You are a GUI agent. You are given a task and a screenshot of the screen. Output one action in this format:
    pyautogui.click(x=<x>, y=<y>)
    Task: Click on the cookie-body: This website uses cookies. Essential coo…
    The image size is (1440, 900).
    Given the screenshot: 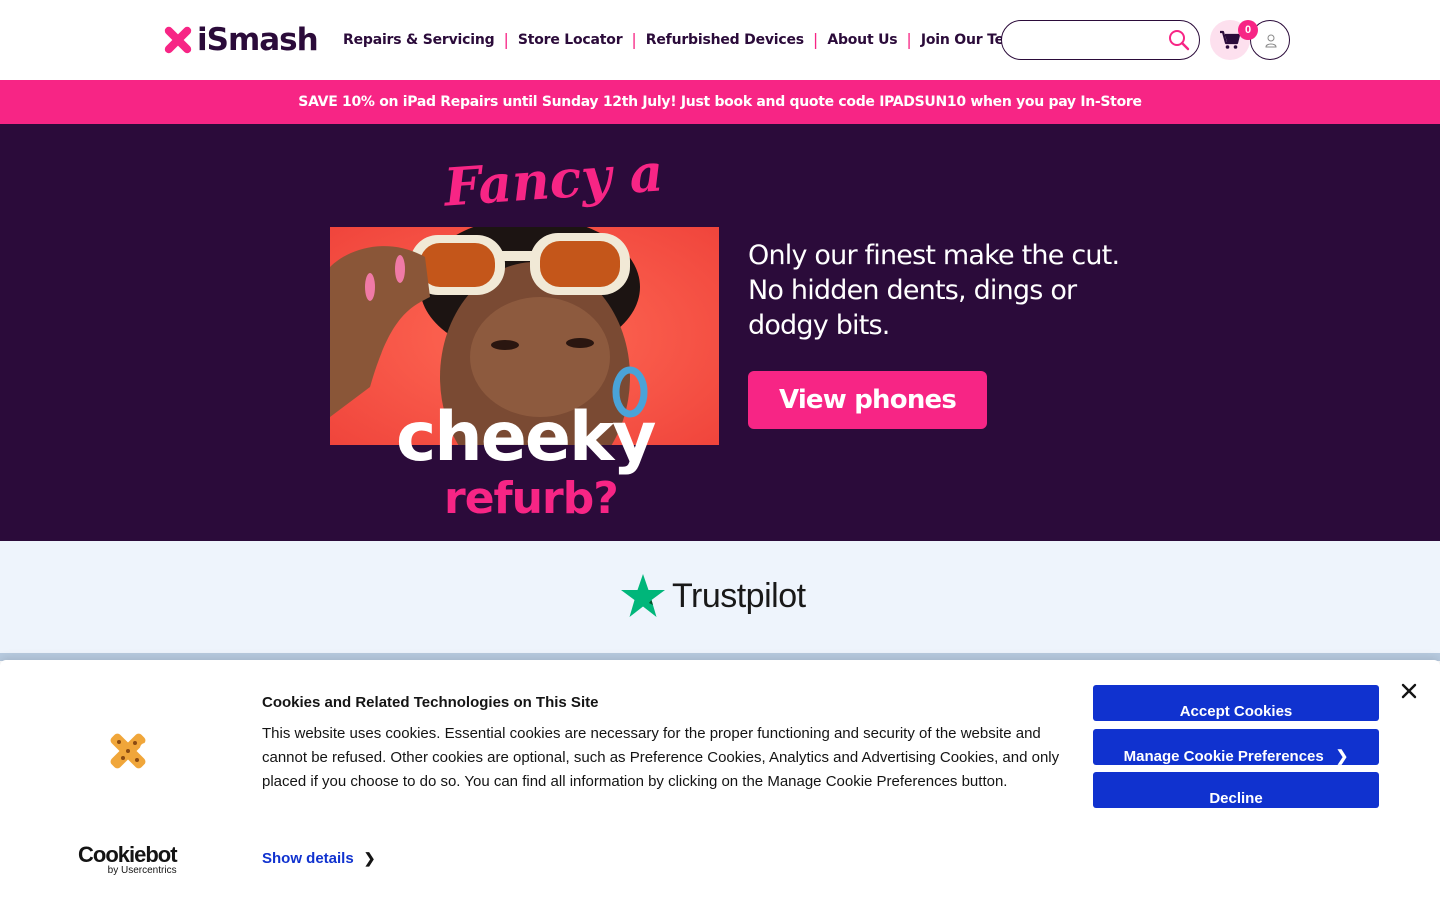 What is the action you would take?
    pyautogui.click(x=661, y=757)
    